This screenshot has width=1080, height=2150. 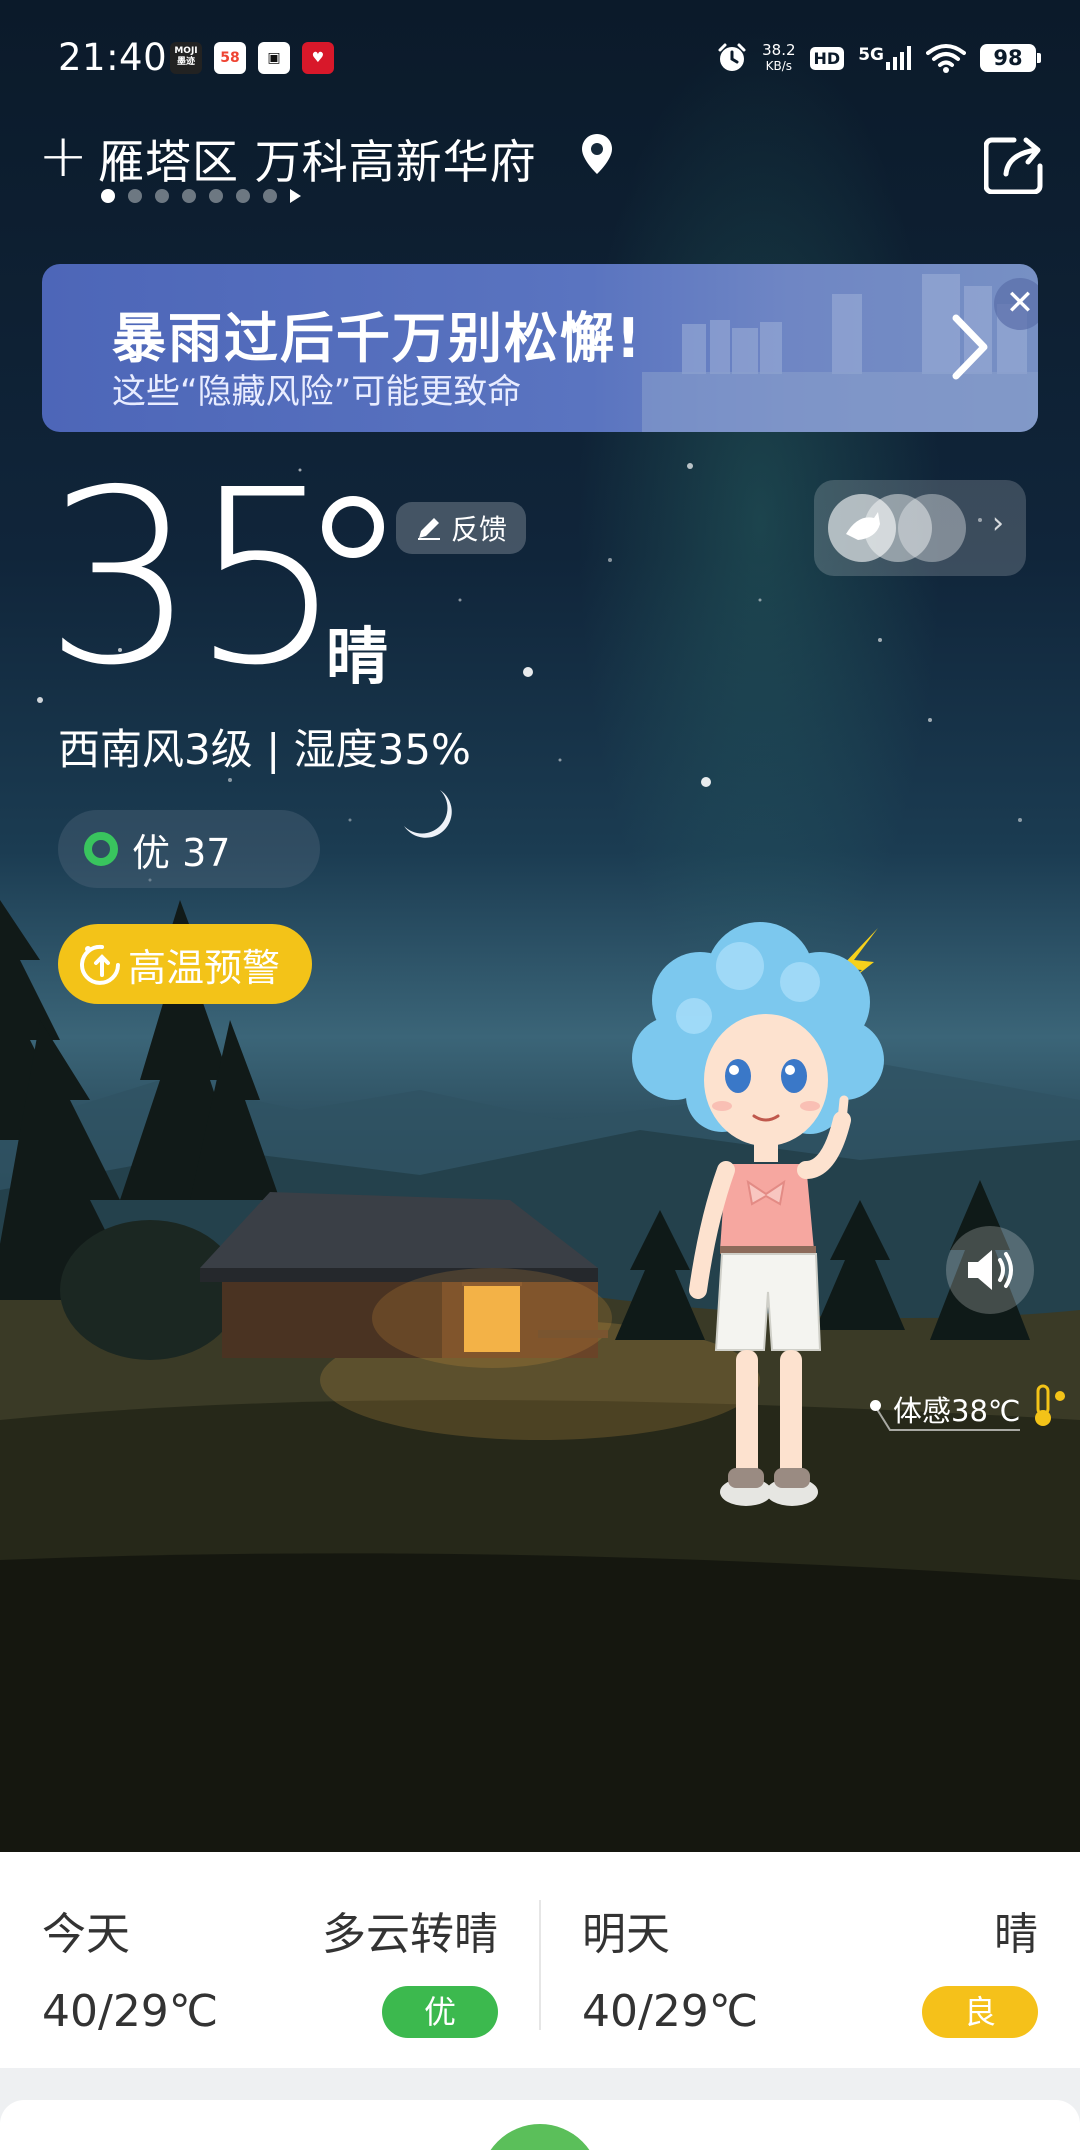 What do you see at coordinates (101, 849) in the screenshot?
I see `aqi-ring-icon` at bounding box center [101, 849].